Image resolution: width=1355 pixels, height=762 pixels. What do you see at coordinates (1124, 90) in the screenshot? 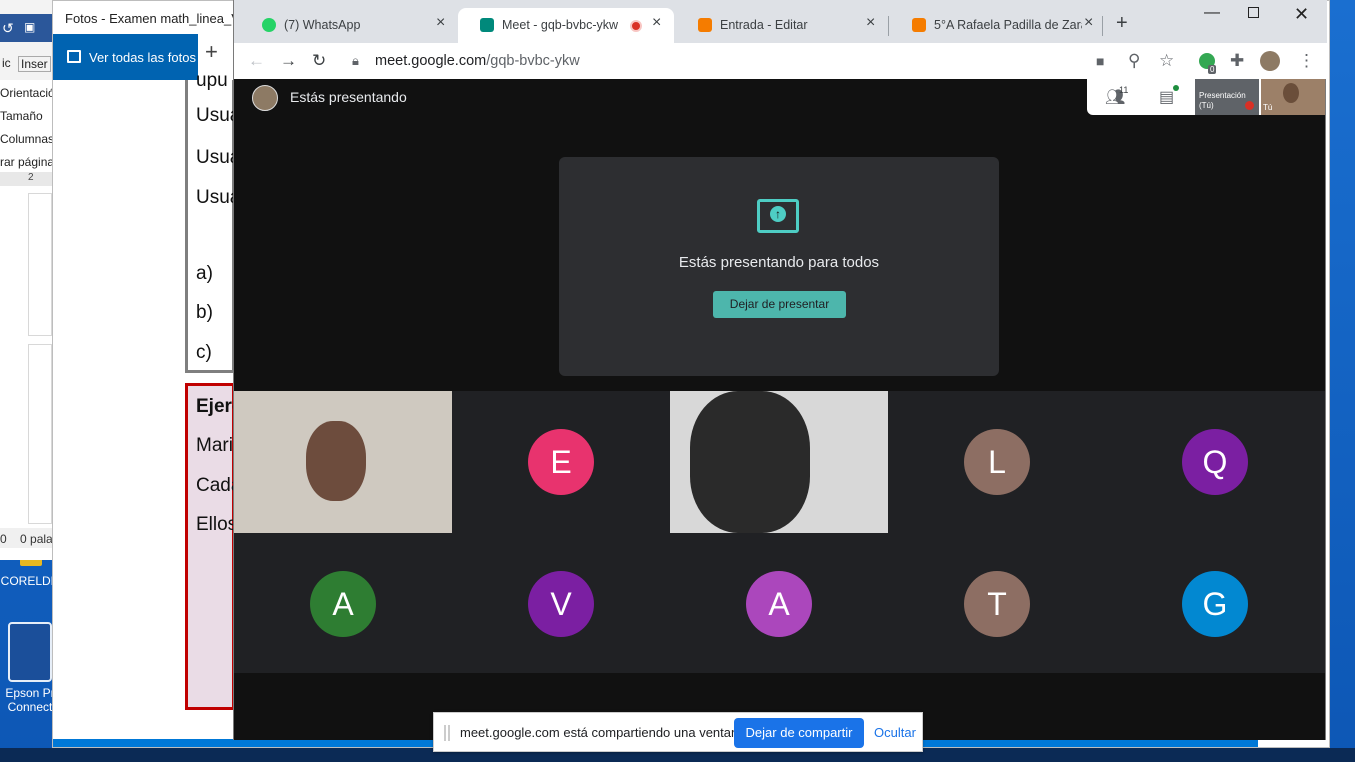
I see `participants-count: 11` at bounding box center [1124, 90].